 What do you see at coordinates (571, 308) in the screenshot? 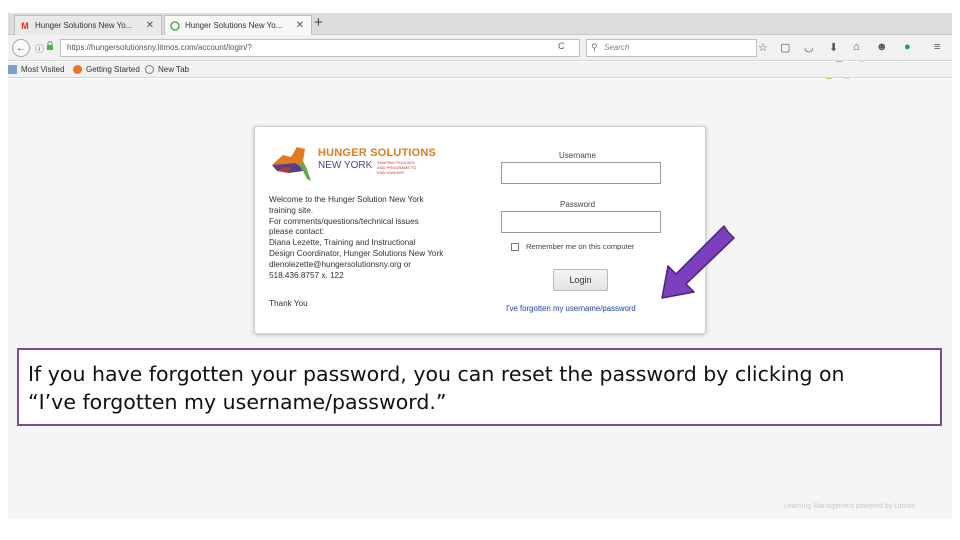
I see `forgot-password-link: I've forgotten my username/password` at bounding box center [571, 308].